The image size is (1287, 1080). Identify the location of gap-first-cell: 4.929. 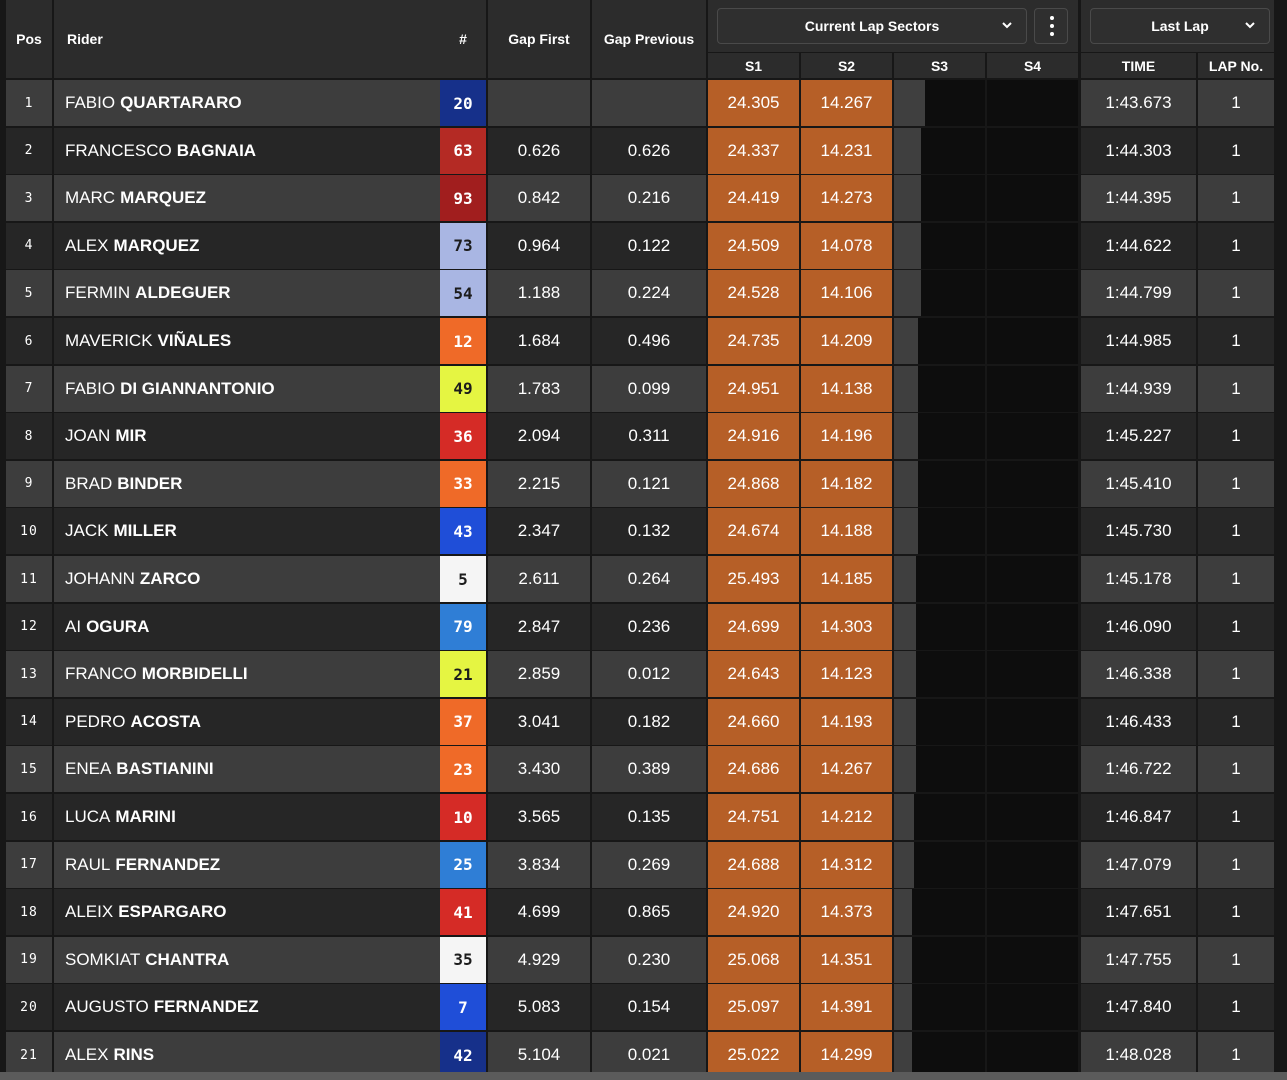
(539, 959).